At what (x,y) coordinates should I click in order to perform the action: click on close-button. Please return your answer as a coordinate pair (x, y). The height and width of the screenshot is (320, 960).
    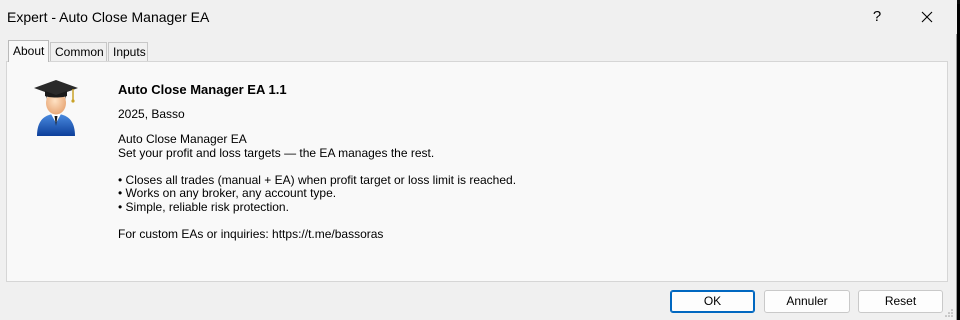
    Looking at the image, I should click on (927, 17).